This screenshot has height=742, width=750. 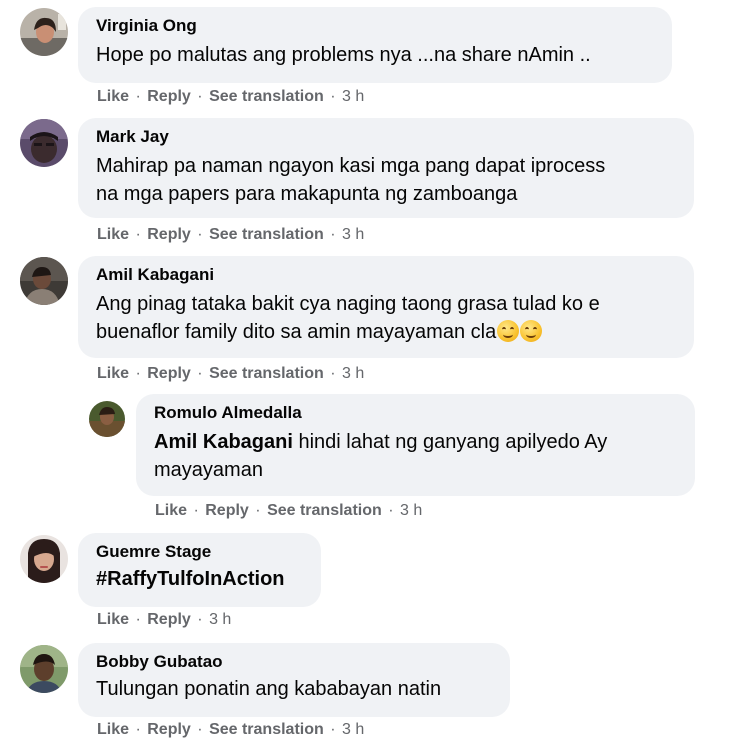 I want to click on comment-author: Bobby Gubatao, so click(x=294, y=662).